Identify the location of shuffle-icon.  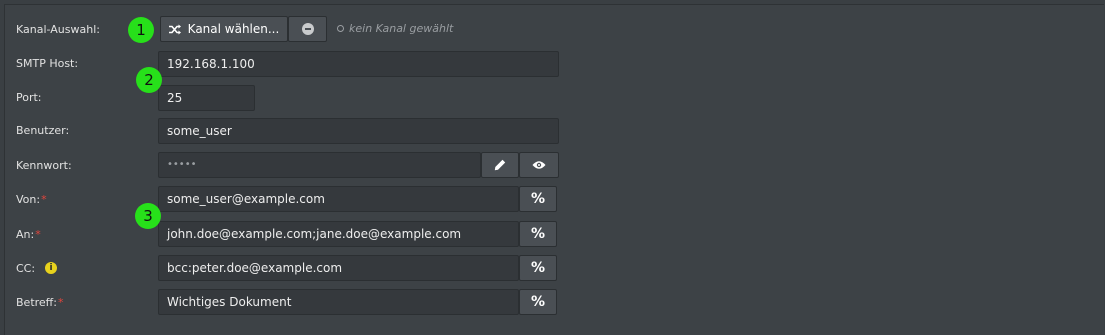
(174, 29).